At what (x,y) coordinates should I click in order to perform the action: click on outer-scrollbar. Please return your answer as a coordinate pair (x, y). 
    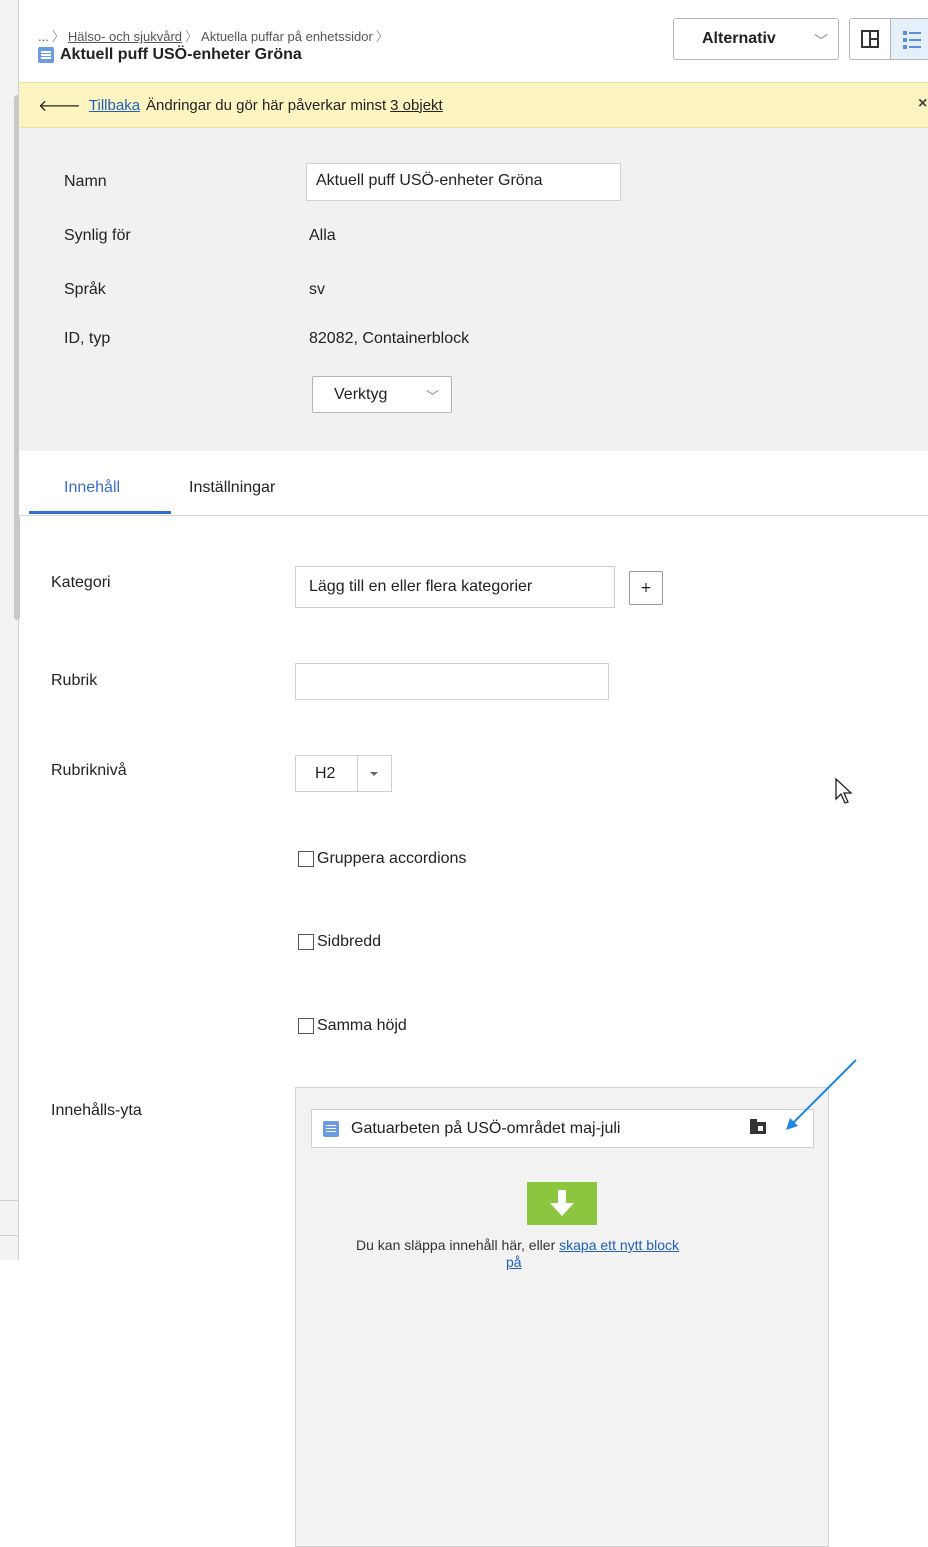
    Looking at the image, I should click on (10, 630).